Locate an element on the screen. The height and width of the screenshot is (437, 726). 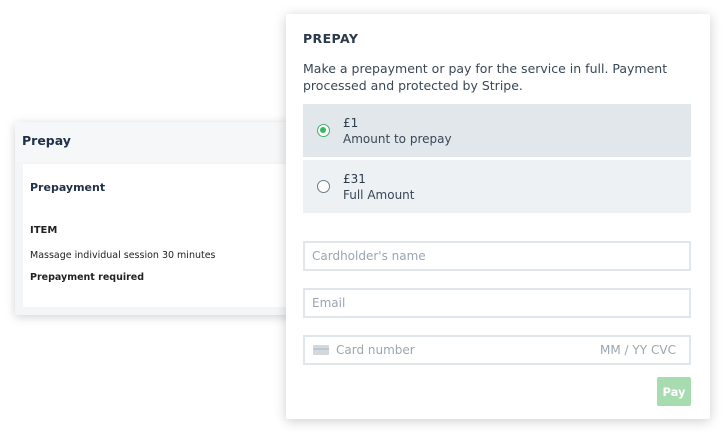
option-full-amount: £31 Full Amount is located at coordinates (497, 186).